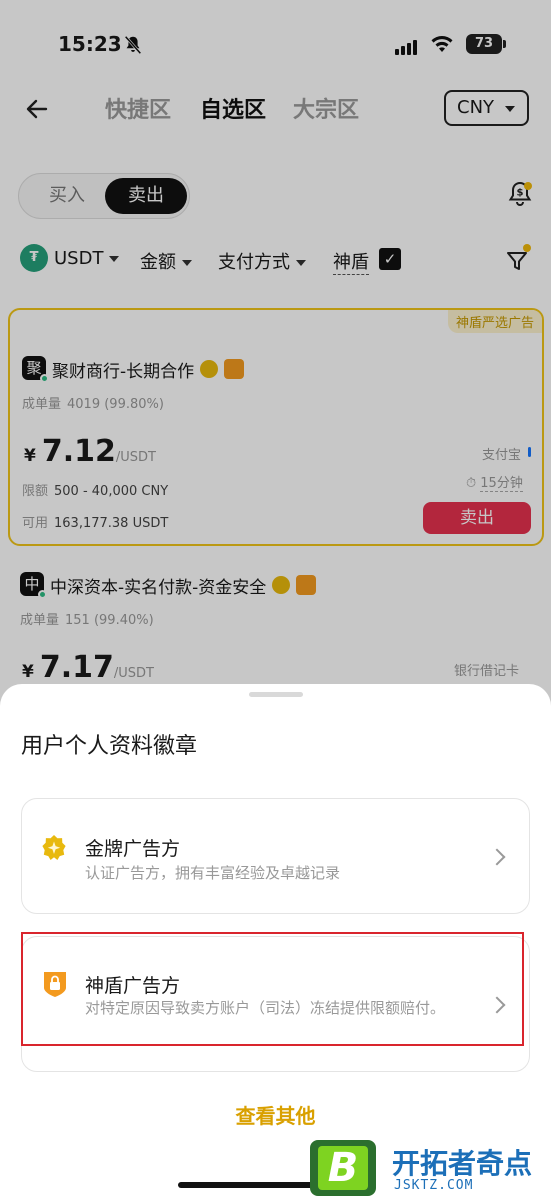  What do you see at coordinates (133, 849) in the screenshot?
I see `badge-name: 金牌广告方` at bounding box center [133, 849].